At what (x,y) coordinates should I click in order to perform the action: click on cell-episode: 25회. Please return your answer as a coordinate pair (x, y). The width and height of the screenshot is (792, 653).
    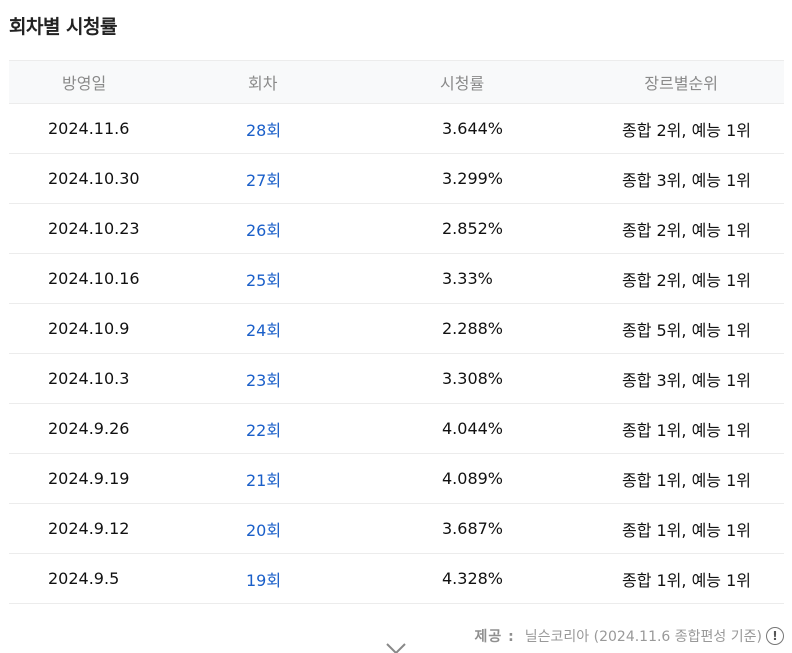
    Looking at the image, I should click on (302, 279).